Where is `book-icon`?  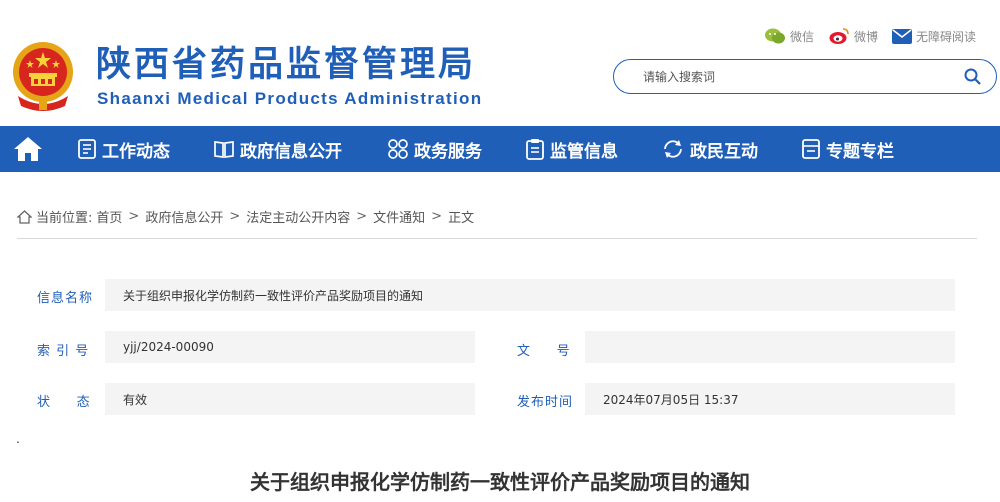
book-icon is located at coordinates (224, 149).